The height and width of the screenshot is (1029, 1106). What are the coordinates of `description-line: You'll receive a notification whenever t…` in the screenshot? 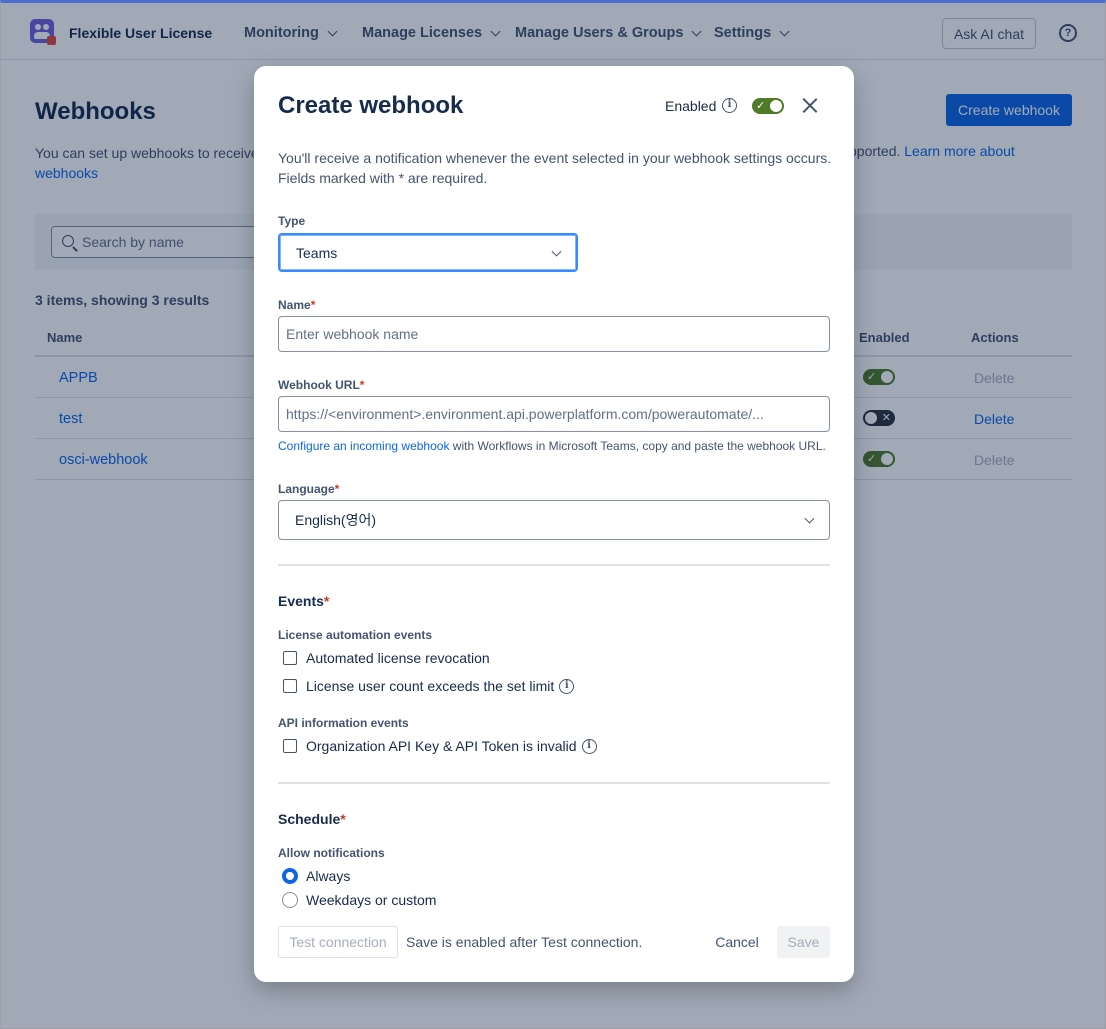 It's located at (555, 158).